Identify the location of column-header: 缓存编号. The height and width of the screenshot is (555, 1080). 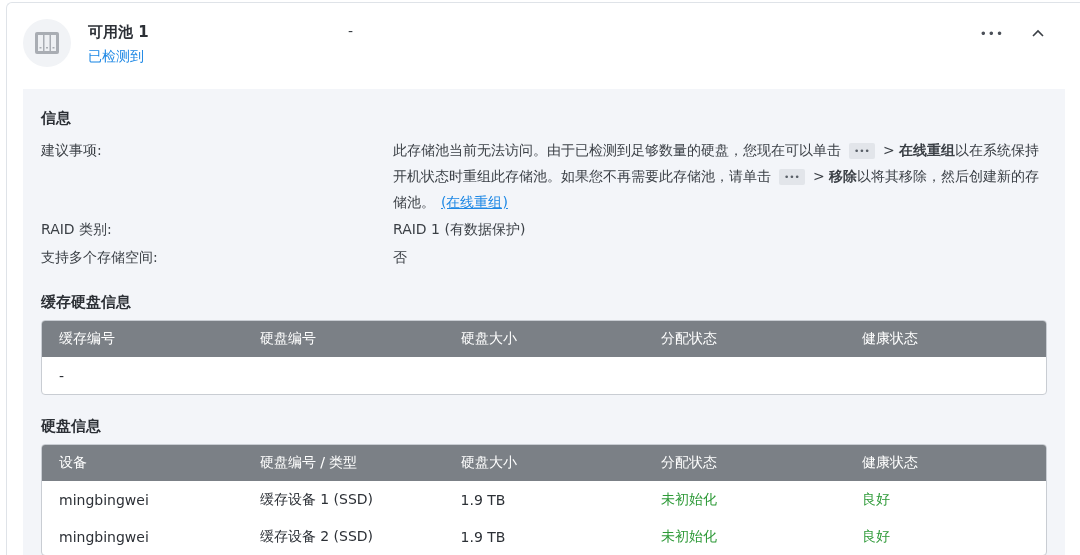
(142, 339).